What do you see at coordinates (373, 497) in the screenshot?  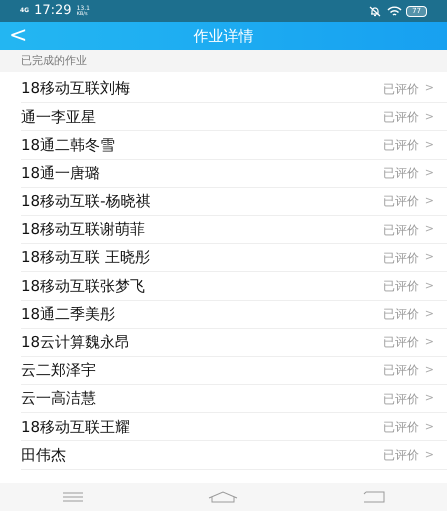 I see `back-nav-icon` at bounding box center [373, 497].